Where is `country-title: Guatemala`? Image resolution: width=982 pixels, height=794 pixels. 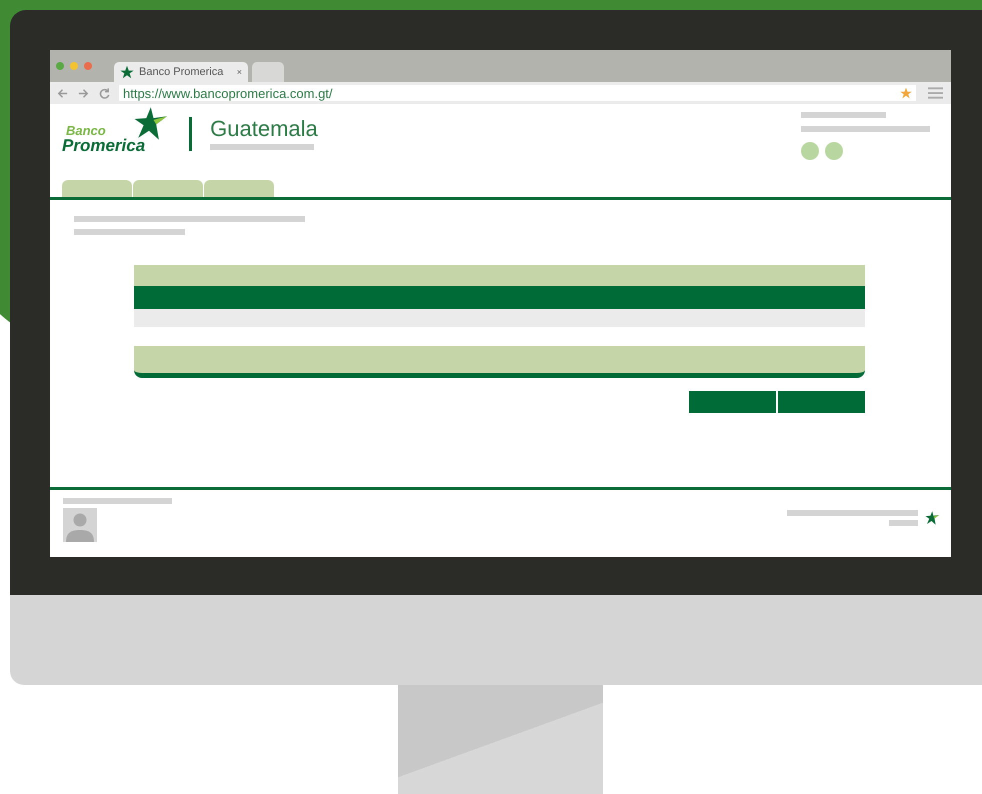 country-title: Guatemala is located at coordinates (264, 129).